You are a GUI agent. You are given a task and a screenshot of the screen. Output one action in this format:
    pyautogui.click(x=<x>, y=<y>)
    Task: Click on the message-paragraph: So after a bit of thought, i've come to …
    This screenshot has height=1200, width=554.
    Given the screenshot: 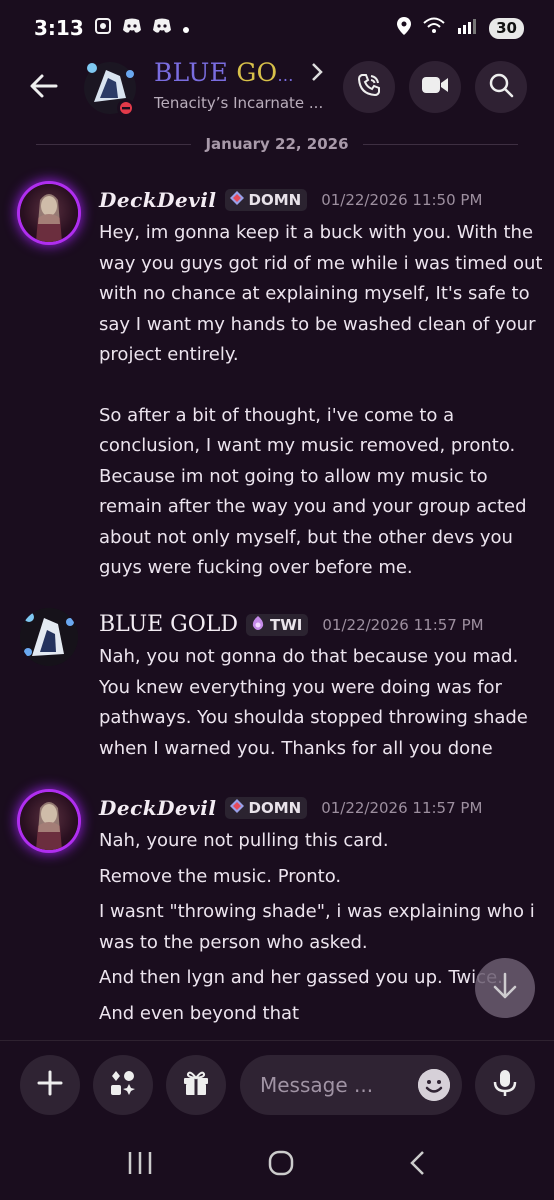 What is the action you would take?
    pyautogui.click(x=313, y=491)
    